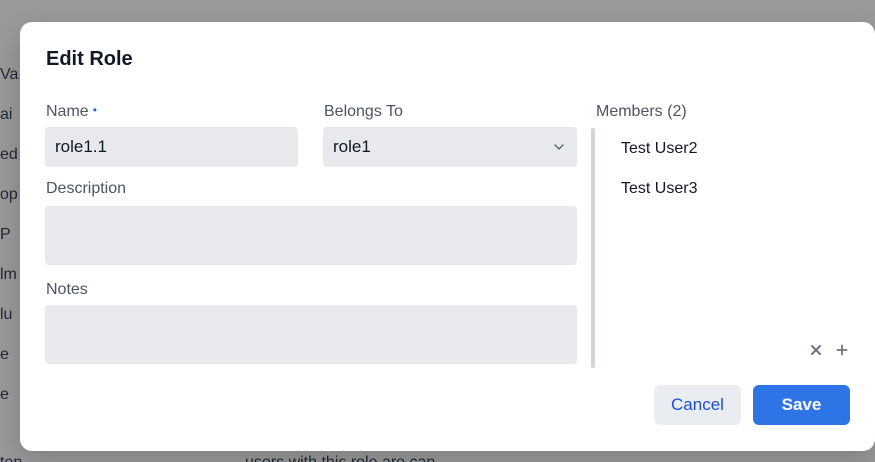 This screenshot has height=462, width=875. What do you see at coordinates (9, 154) in the screenshot?
I see `bg-snippet: ed` at bounding box center [9, 154].